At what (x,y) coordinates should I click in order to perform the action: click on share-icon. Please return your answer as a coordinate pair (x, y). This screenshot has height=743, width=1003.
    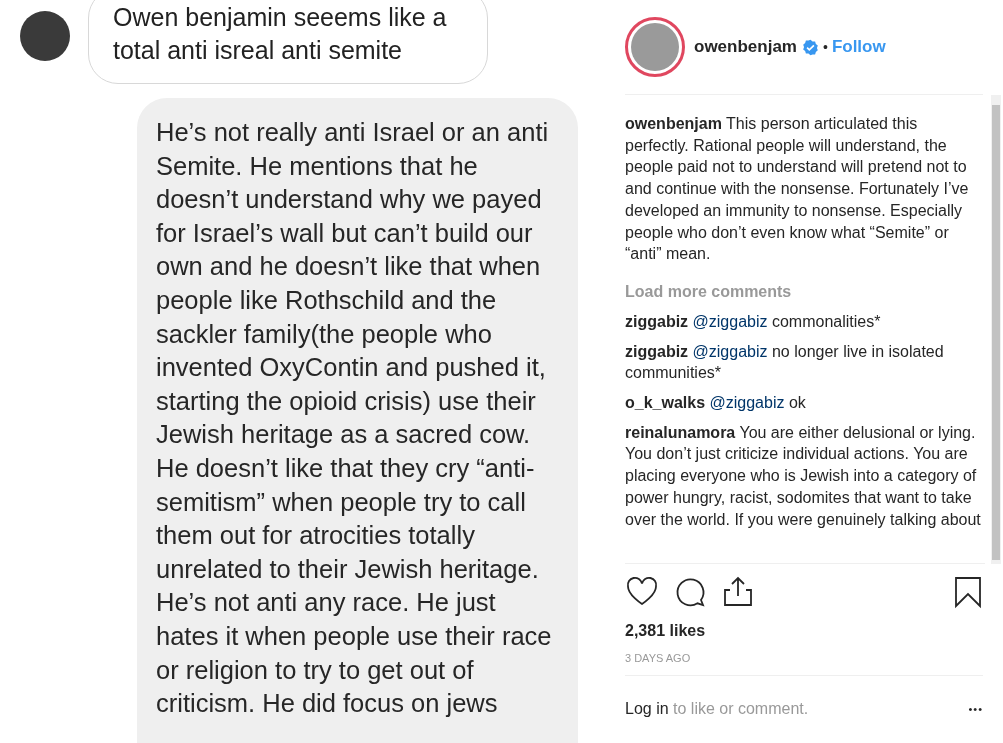
    Looking at the image, I should click on (738, 592).